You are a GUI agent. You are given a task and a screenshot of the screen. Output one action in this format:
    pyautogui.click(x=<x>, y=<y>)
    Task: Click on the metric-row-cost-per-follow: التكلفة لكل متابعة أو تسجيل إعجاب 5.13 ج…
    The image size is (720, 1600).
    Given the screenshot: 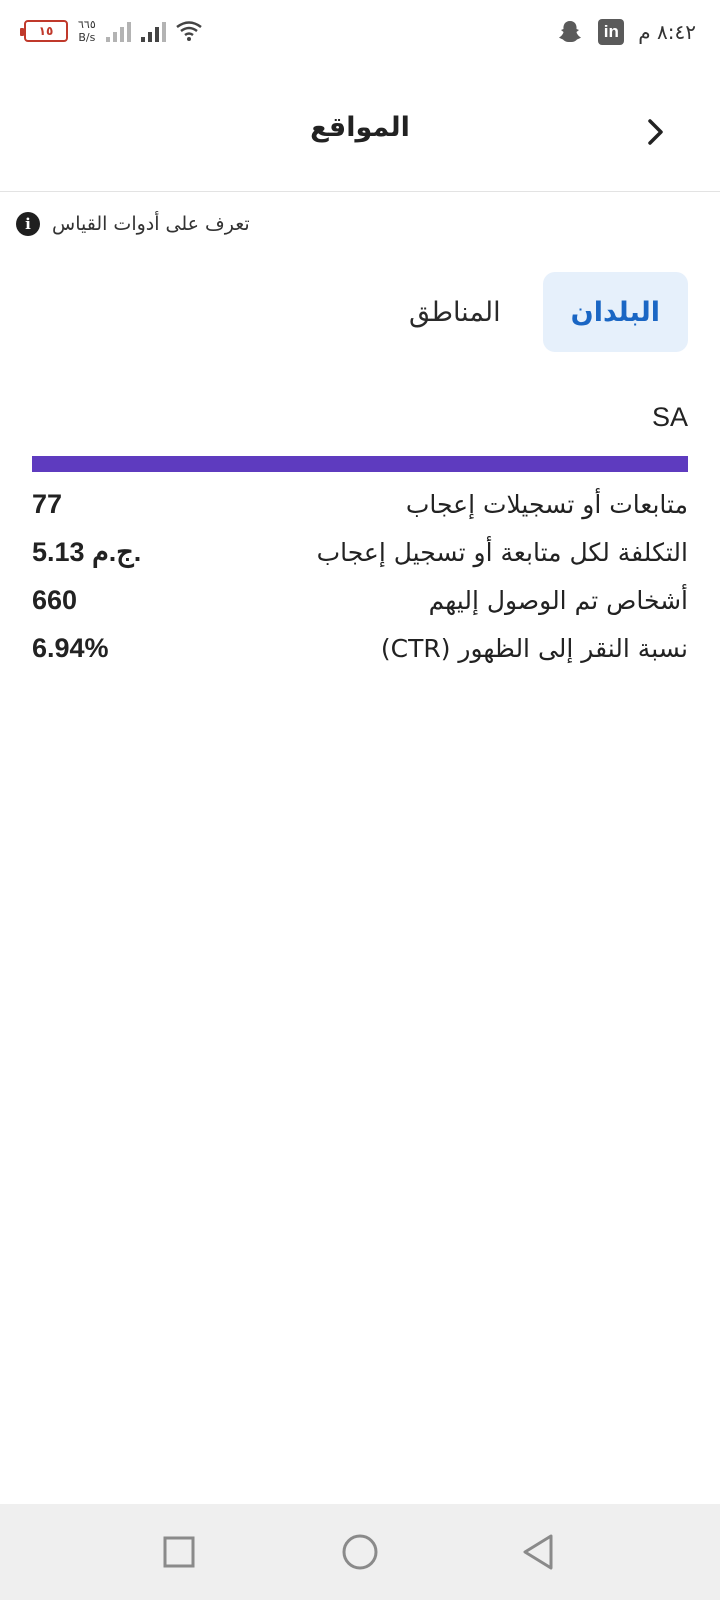 What is the action you would take?
    pyautogui.click(x=360, y=552)
    